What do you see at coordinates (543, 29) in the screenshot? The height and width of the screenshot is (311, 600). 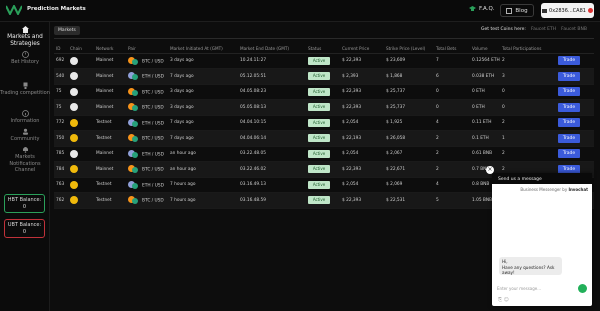 I see `faucet-eth-link: Faucet ETH` at bounding box center [543, 29].